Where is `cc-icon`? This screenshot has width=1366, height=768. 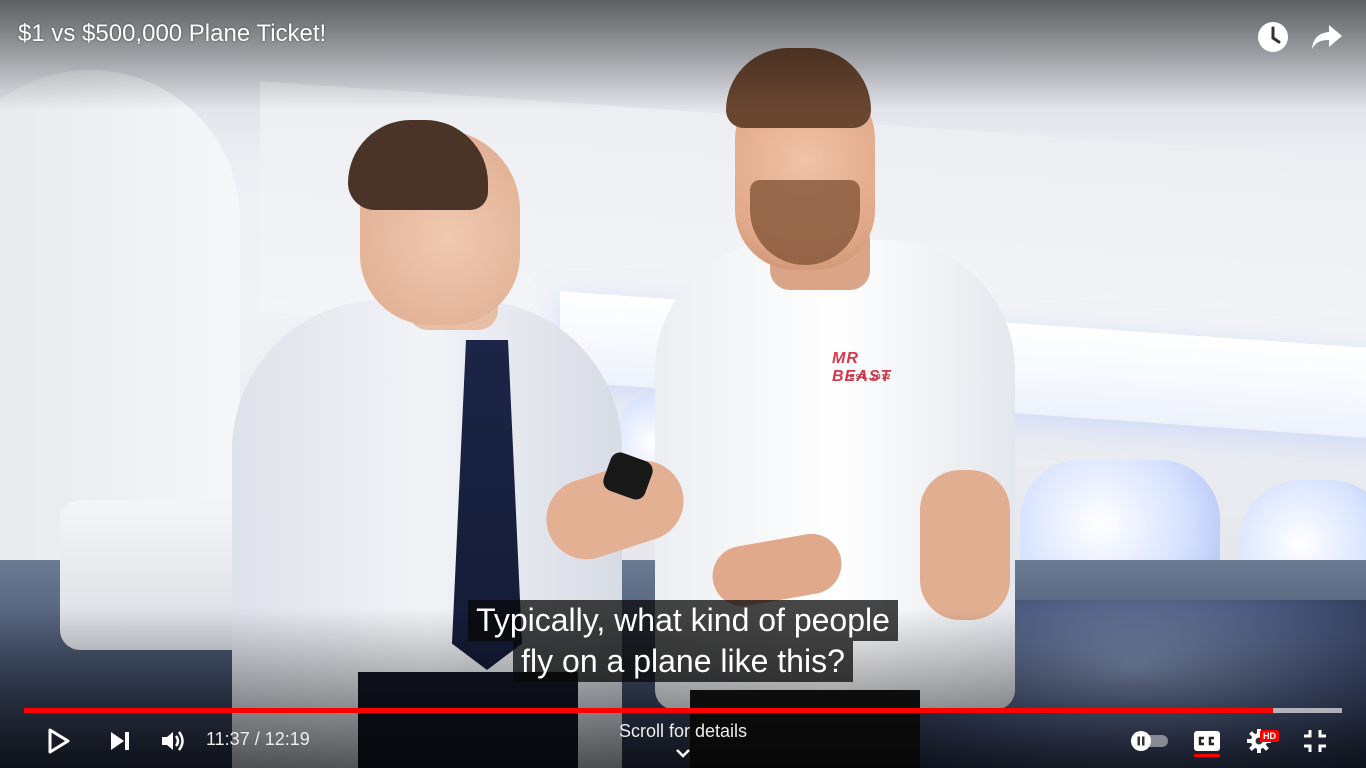
cc-icon is located at coordinates (1207, 741).